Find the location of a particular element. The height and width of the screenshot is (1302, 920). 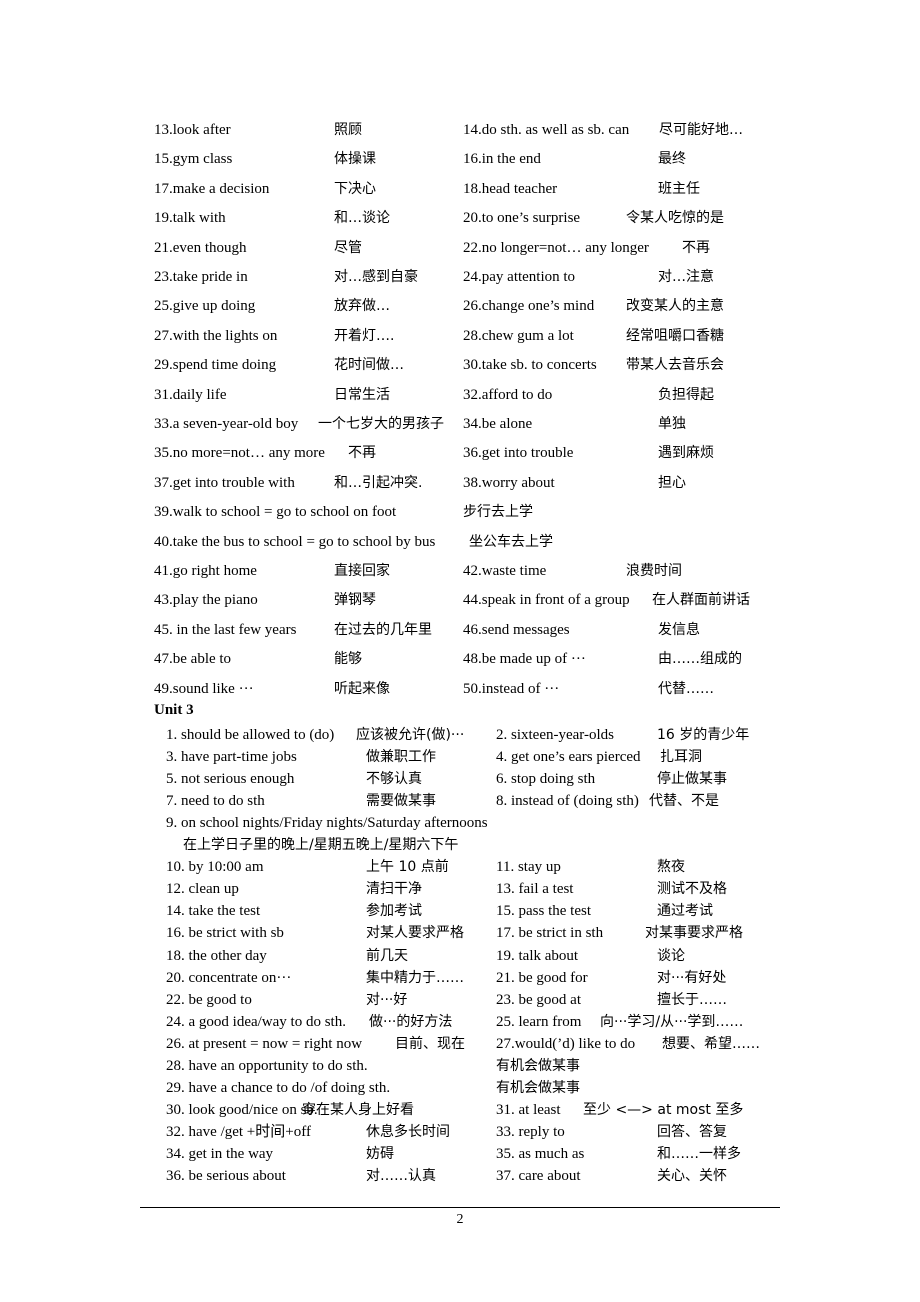

phrase-english: 21. be good for is located at coordinates (542, 977).